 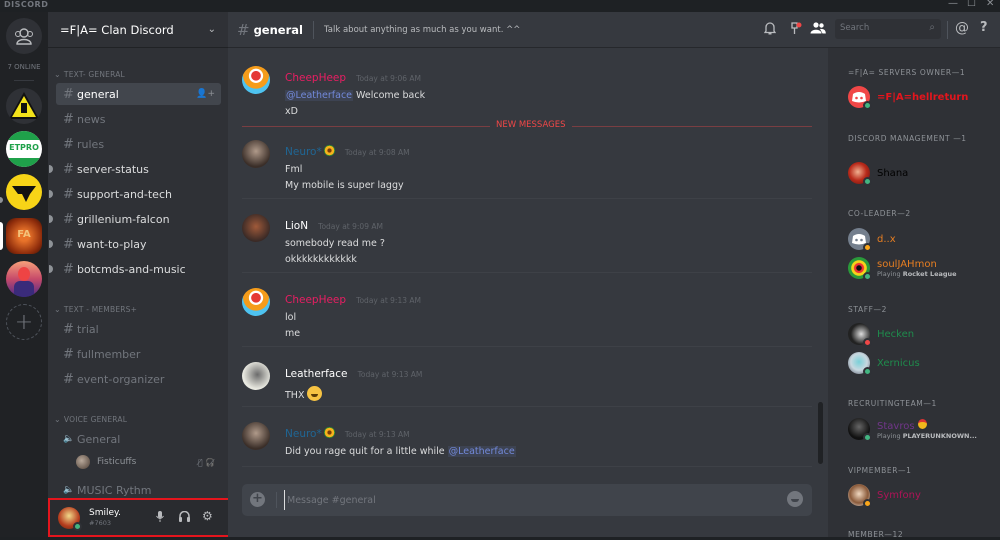 What do you see at coordinates (148, 462) in the screenshot?
I see `voice-user-fisticuffs: Fisticuffs 🎙̸ 🎧̸` at bounding box center [148, 462].